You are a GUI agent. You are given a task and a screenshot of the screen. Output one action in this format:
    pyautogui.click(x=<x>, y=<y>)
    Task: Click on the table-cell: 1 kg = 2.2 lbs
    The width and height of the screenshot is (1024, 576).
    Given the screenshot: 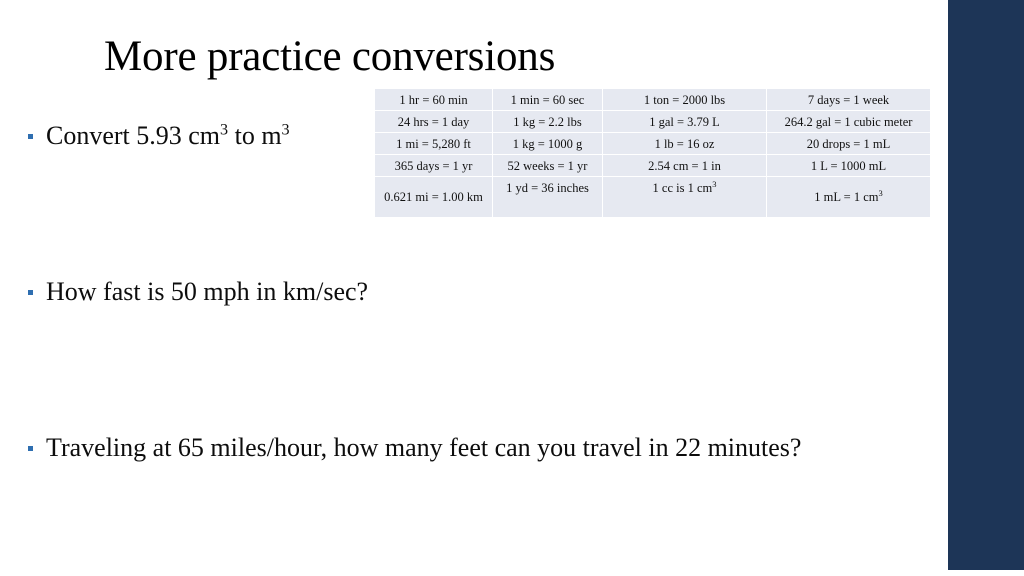 What is the action you would take?
    pyautogui.click(x=547, y=121)
    